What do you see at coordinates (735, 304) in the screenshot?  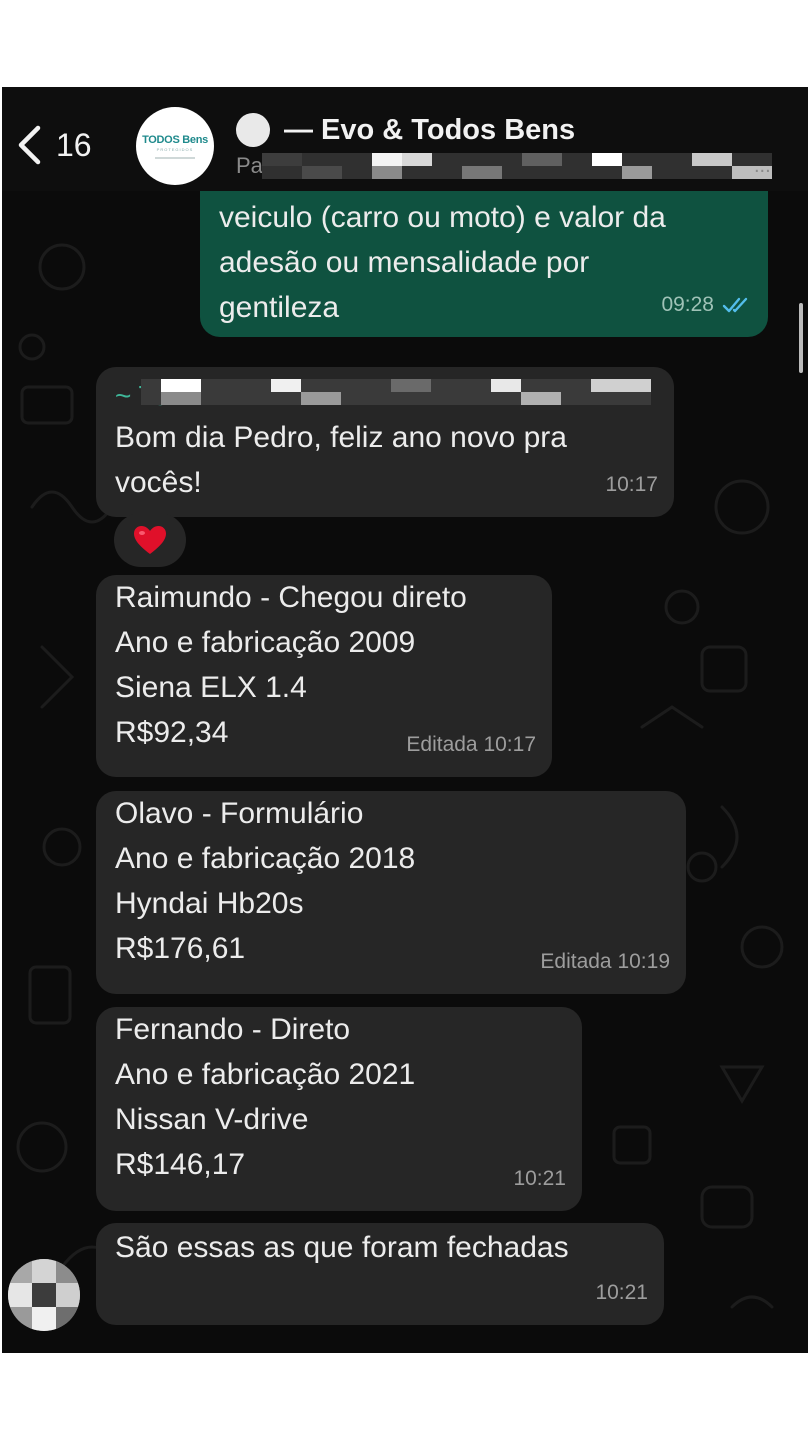 I see `double-check-icon` at bounding box center [735, 304].